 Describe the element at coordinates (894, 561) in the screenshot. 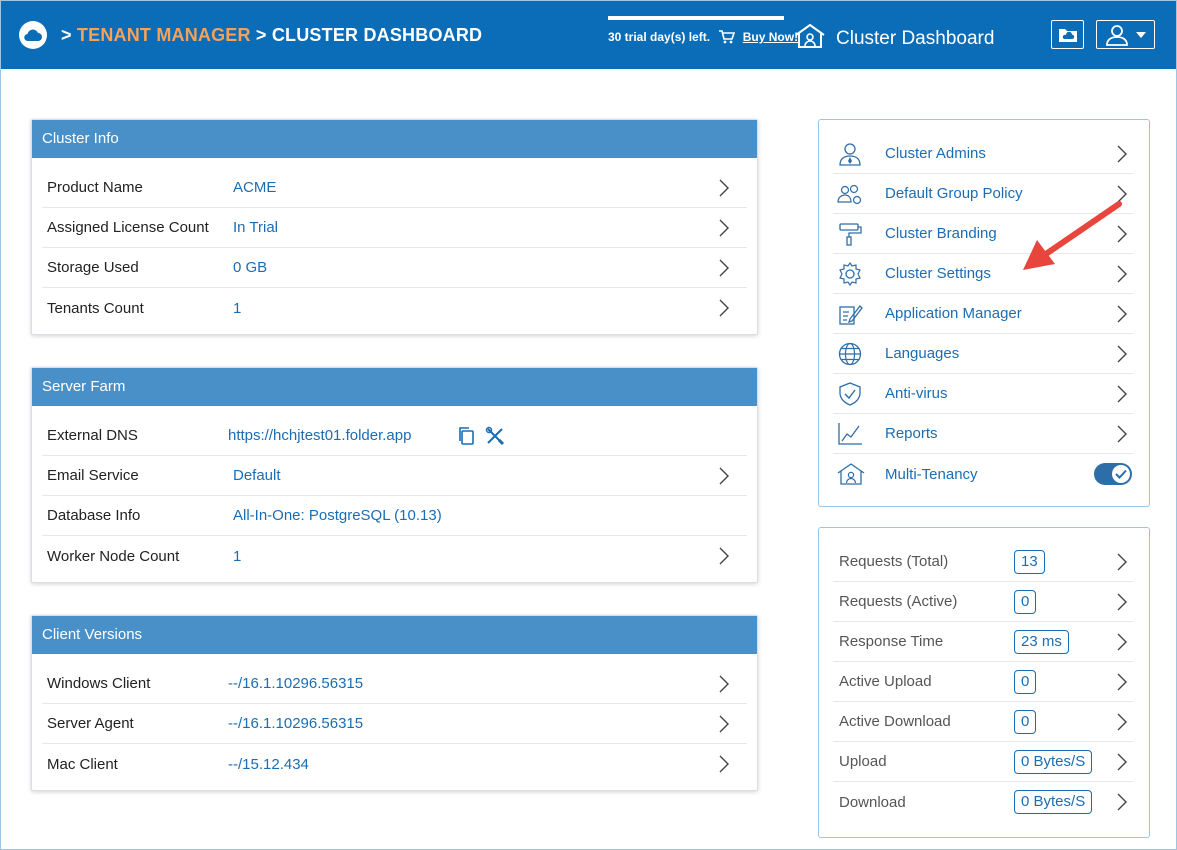

I see `stat-label: Requests (Total)` at that location.